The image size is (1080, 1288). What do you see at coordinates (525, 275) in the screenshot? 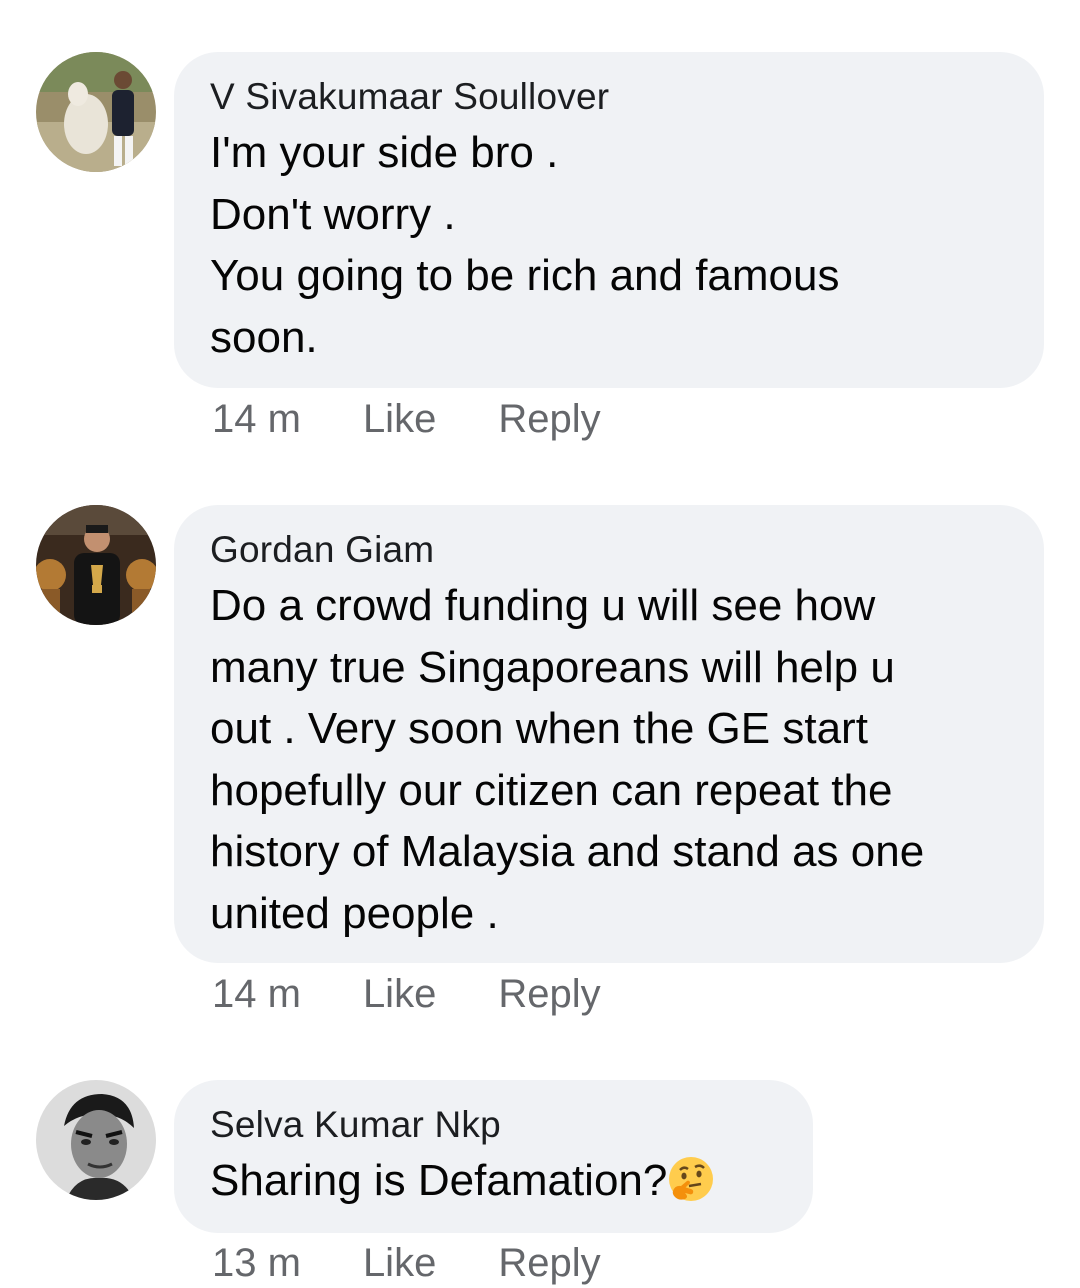
I see `comment-text-line: You going to be rich and famous` at bounding box center [525, 275].